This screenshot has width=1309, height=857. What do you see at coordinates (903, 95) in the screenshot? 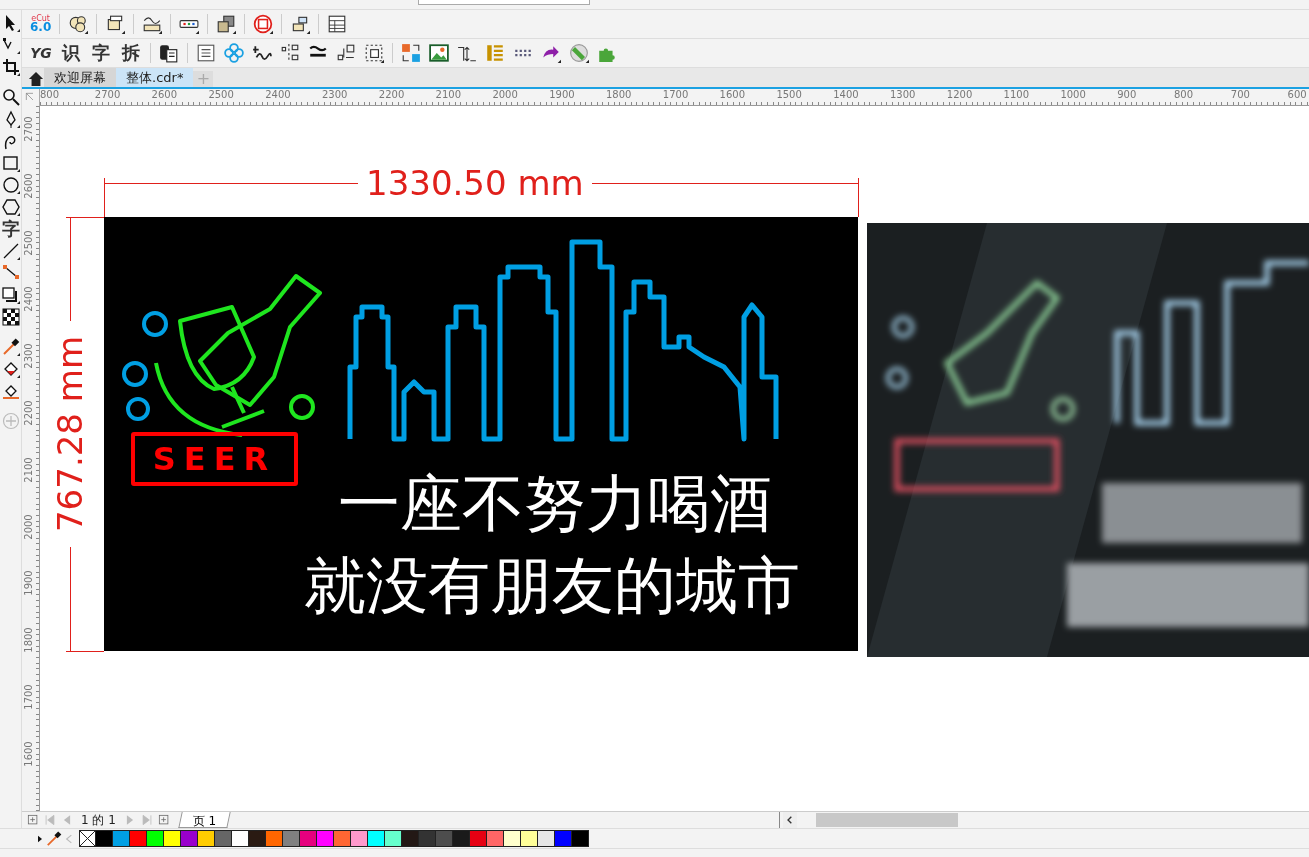
I see `ruler-label: 1300` at bounding box center [903, 95].